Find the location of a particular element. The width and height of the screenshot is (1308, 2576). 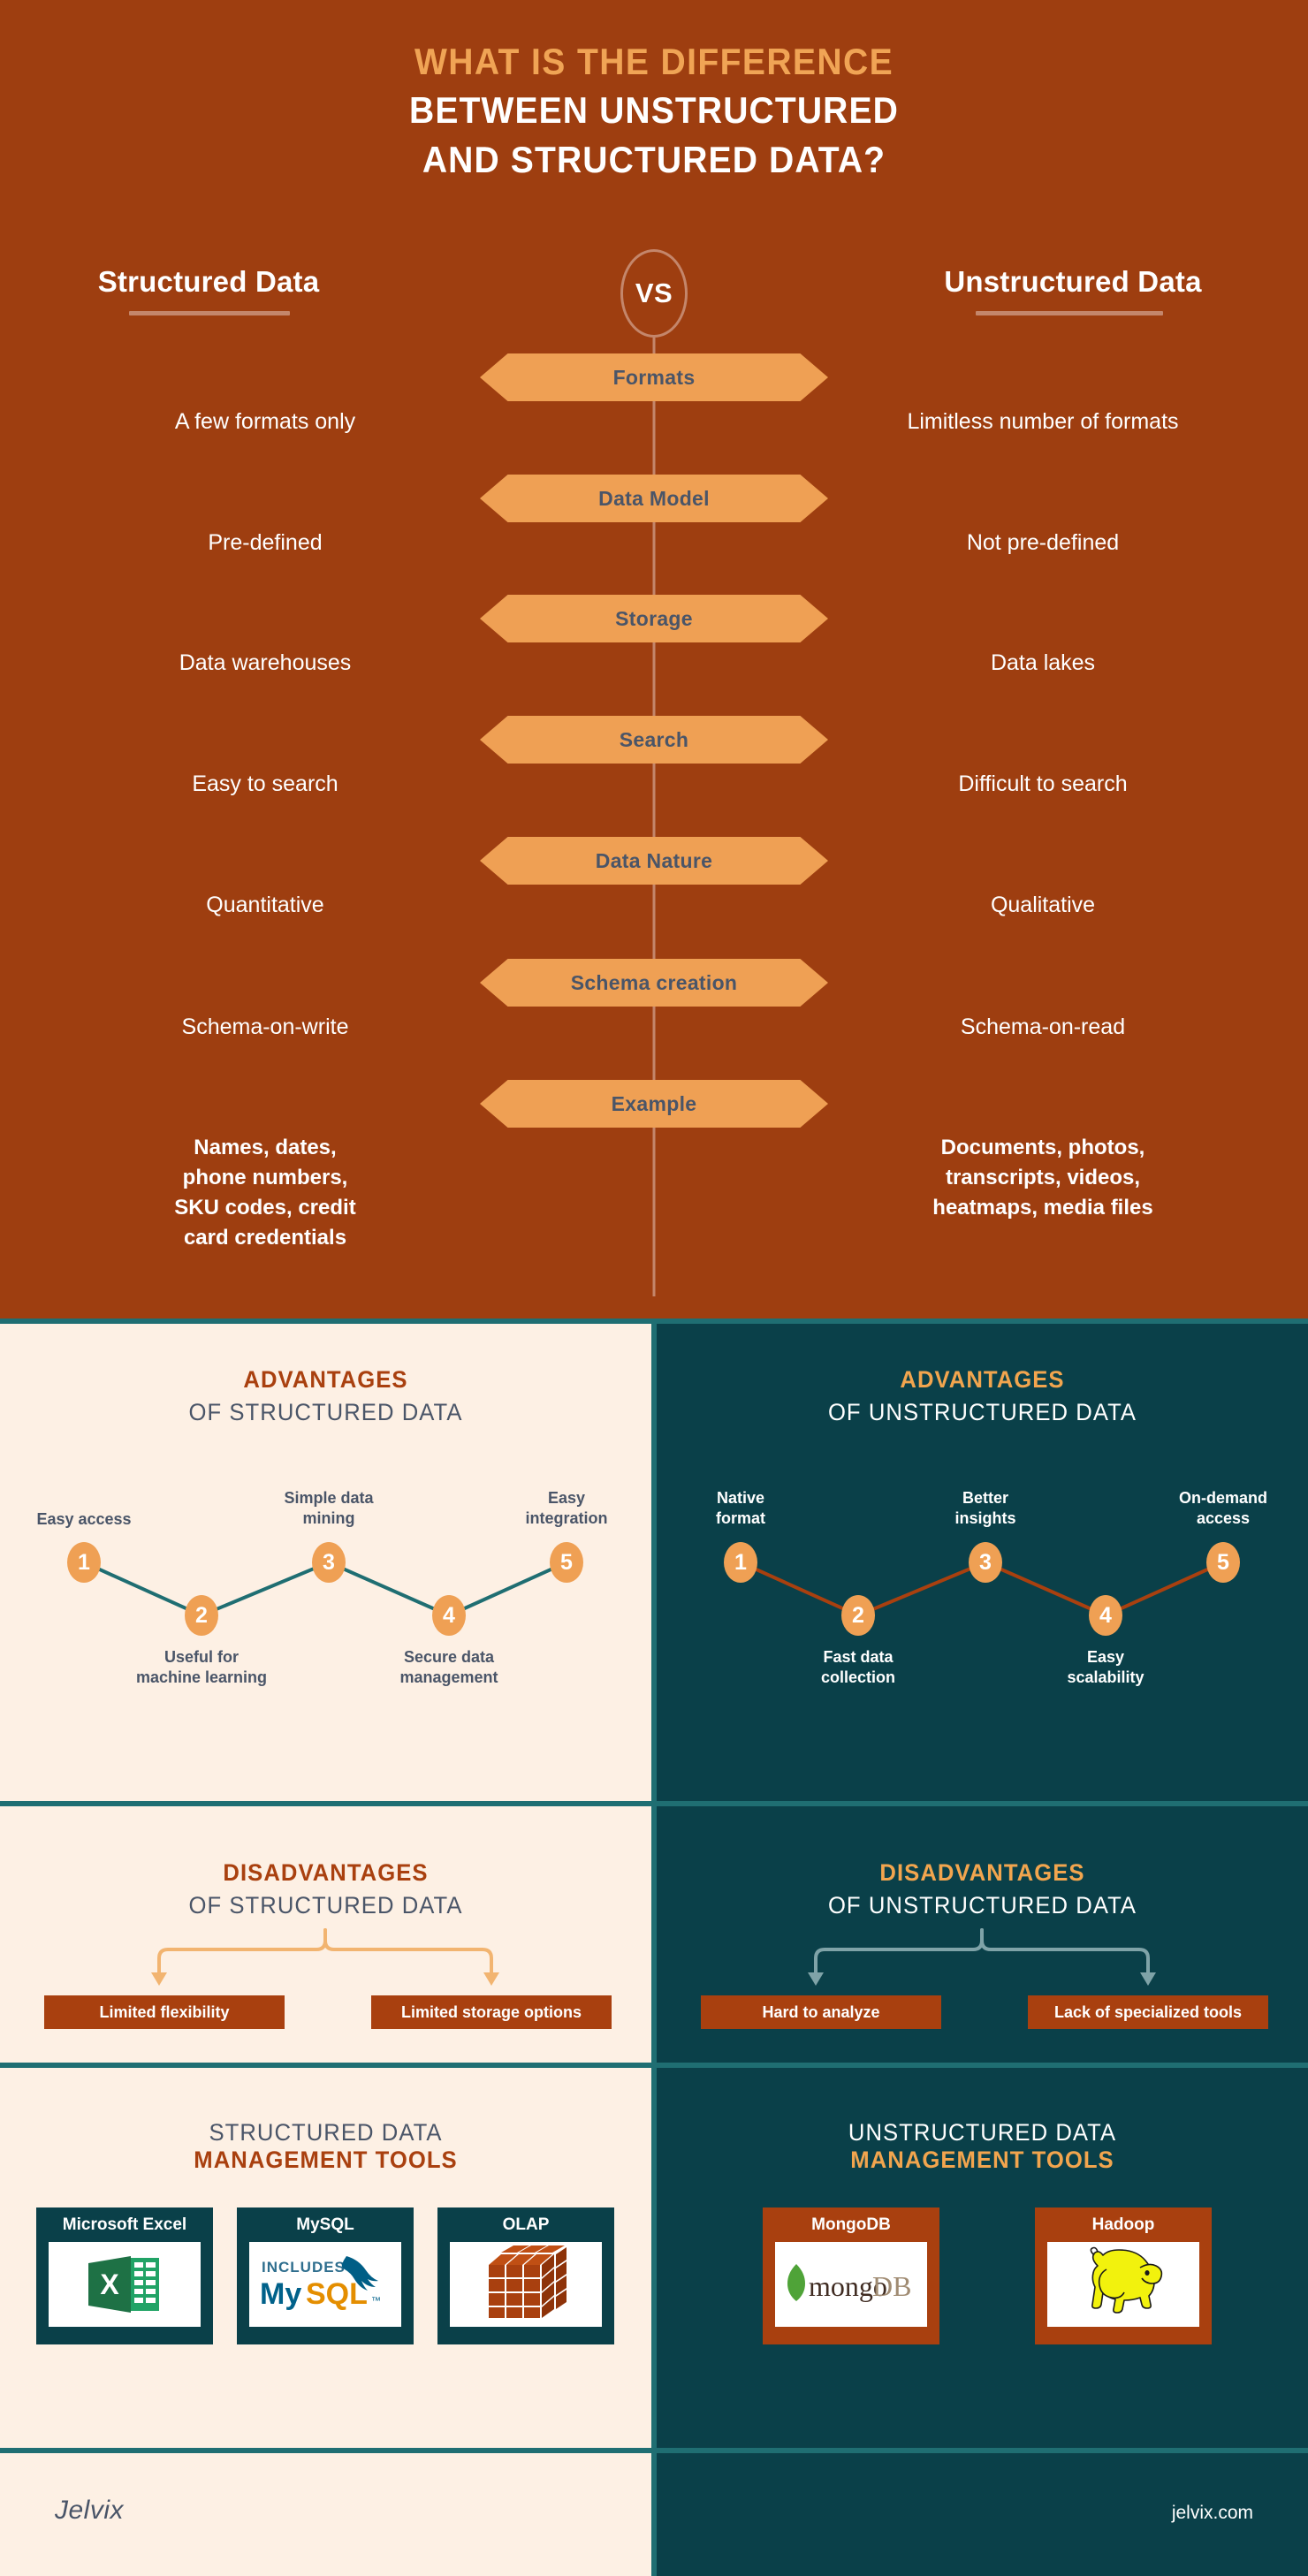

disadvantage-item-1-label: Limited flexibility is located at coordinates (164, 2011).